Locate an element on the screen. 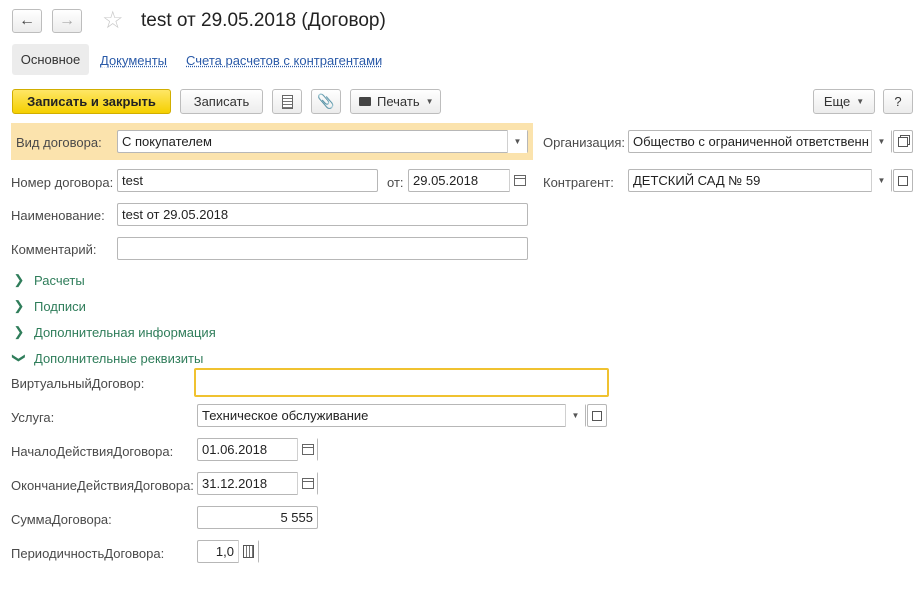 The image size is (922, 591). more-label: Еще is located at coordinates (837, 101).